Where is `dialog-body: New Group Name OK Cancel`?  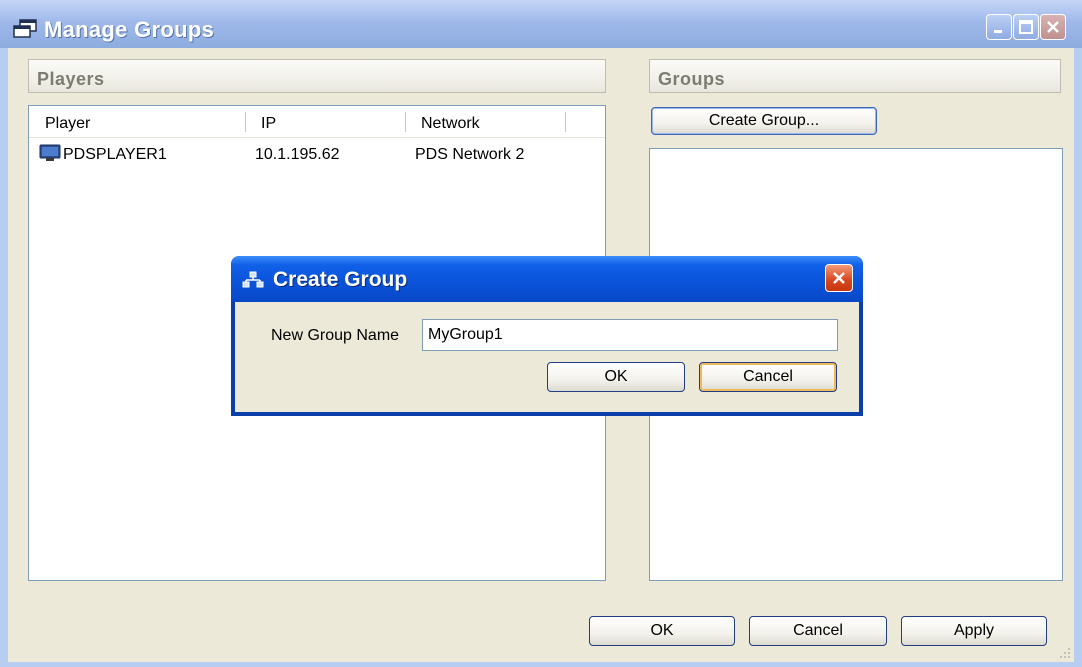 dialog-body: New Group Name OK Cancel is located at coordinates (547, 357).